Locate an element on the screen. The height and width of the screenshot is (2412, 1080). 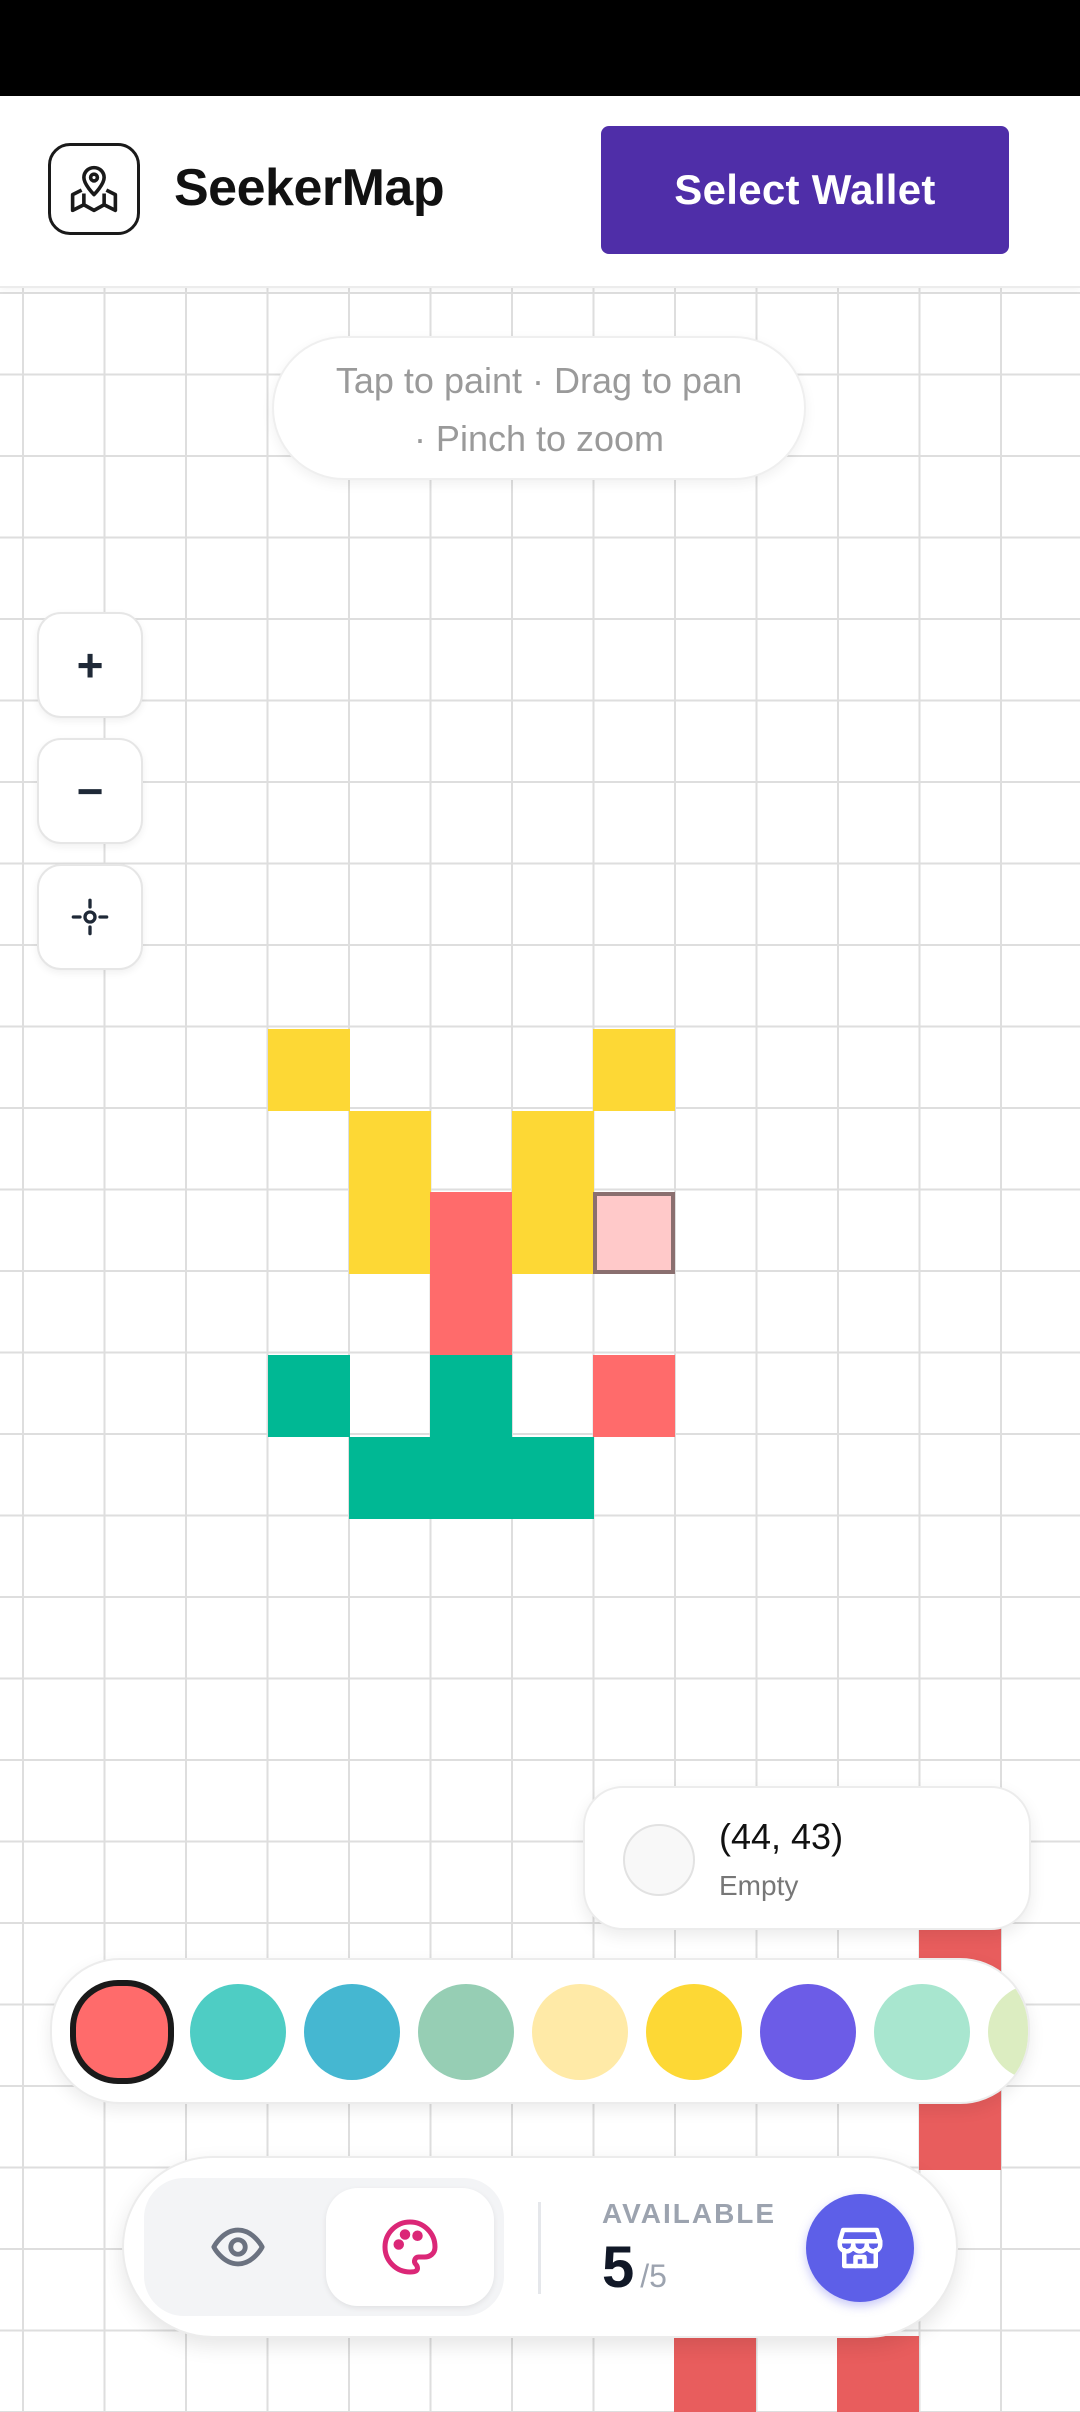
select-wallet-button: Select Wallet is located at coordinates (805, 190).